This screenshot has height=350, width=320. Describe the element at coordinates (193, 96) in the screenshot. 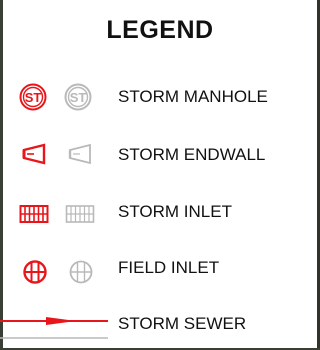

I see `storm-manhole-label: STORM MANHOLE` at that location.